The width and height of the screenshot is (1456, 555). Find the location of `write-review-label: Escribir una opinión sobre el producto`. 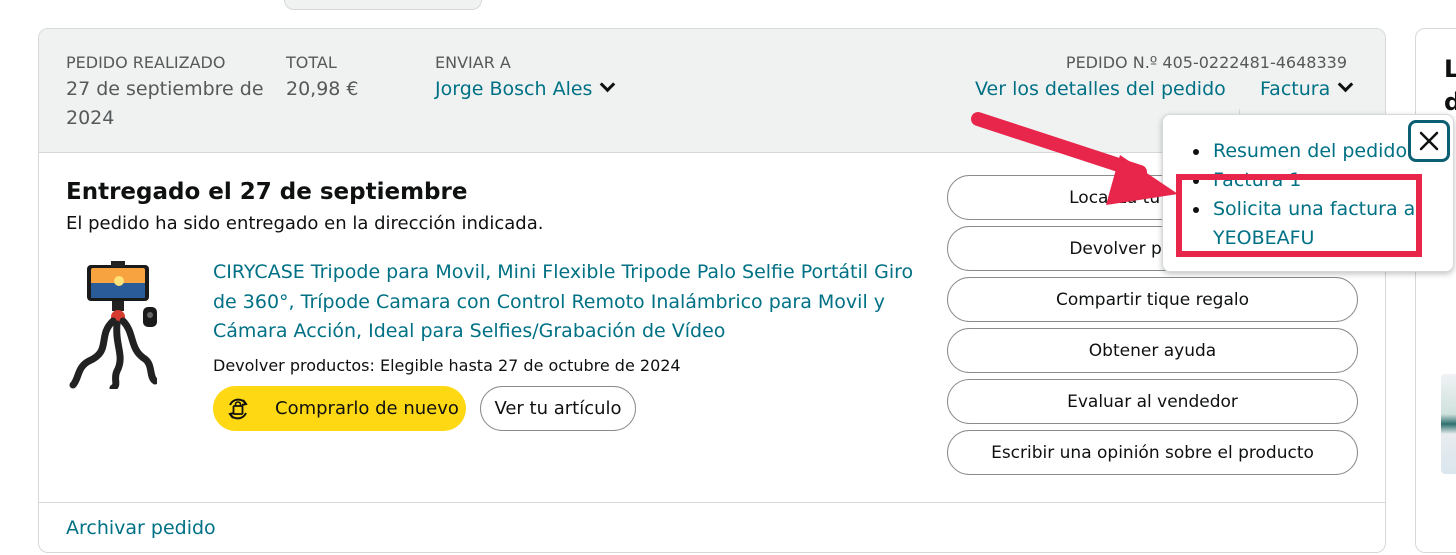

write-review-label: Escribir una opinión sobre el producto is located at coordinates (1152, 452).